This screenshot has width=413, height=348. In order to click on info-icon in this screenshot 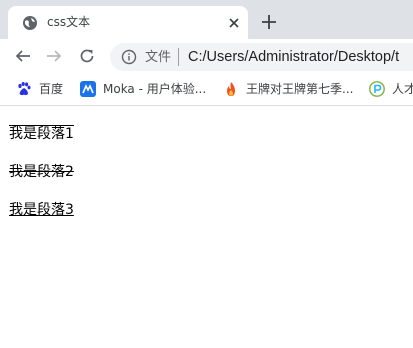, I will do `click(129, 57)`.